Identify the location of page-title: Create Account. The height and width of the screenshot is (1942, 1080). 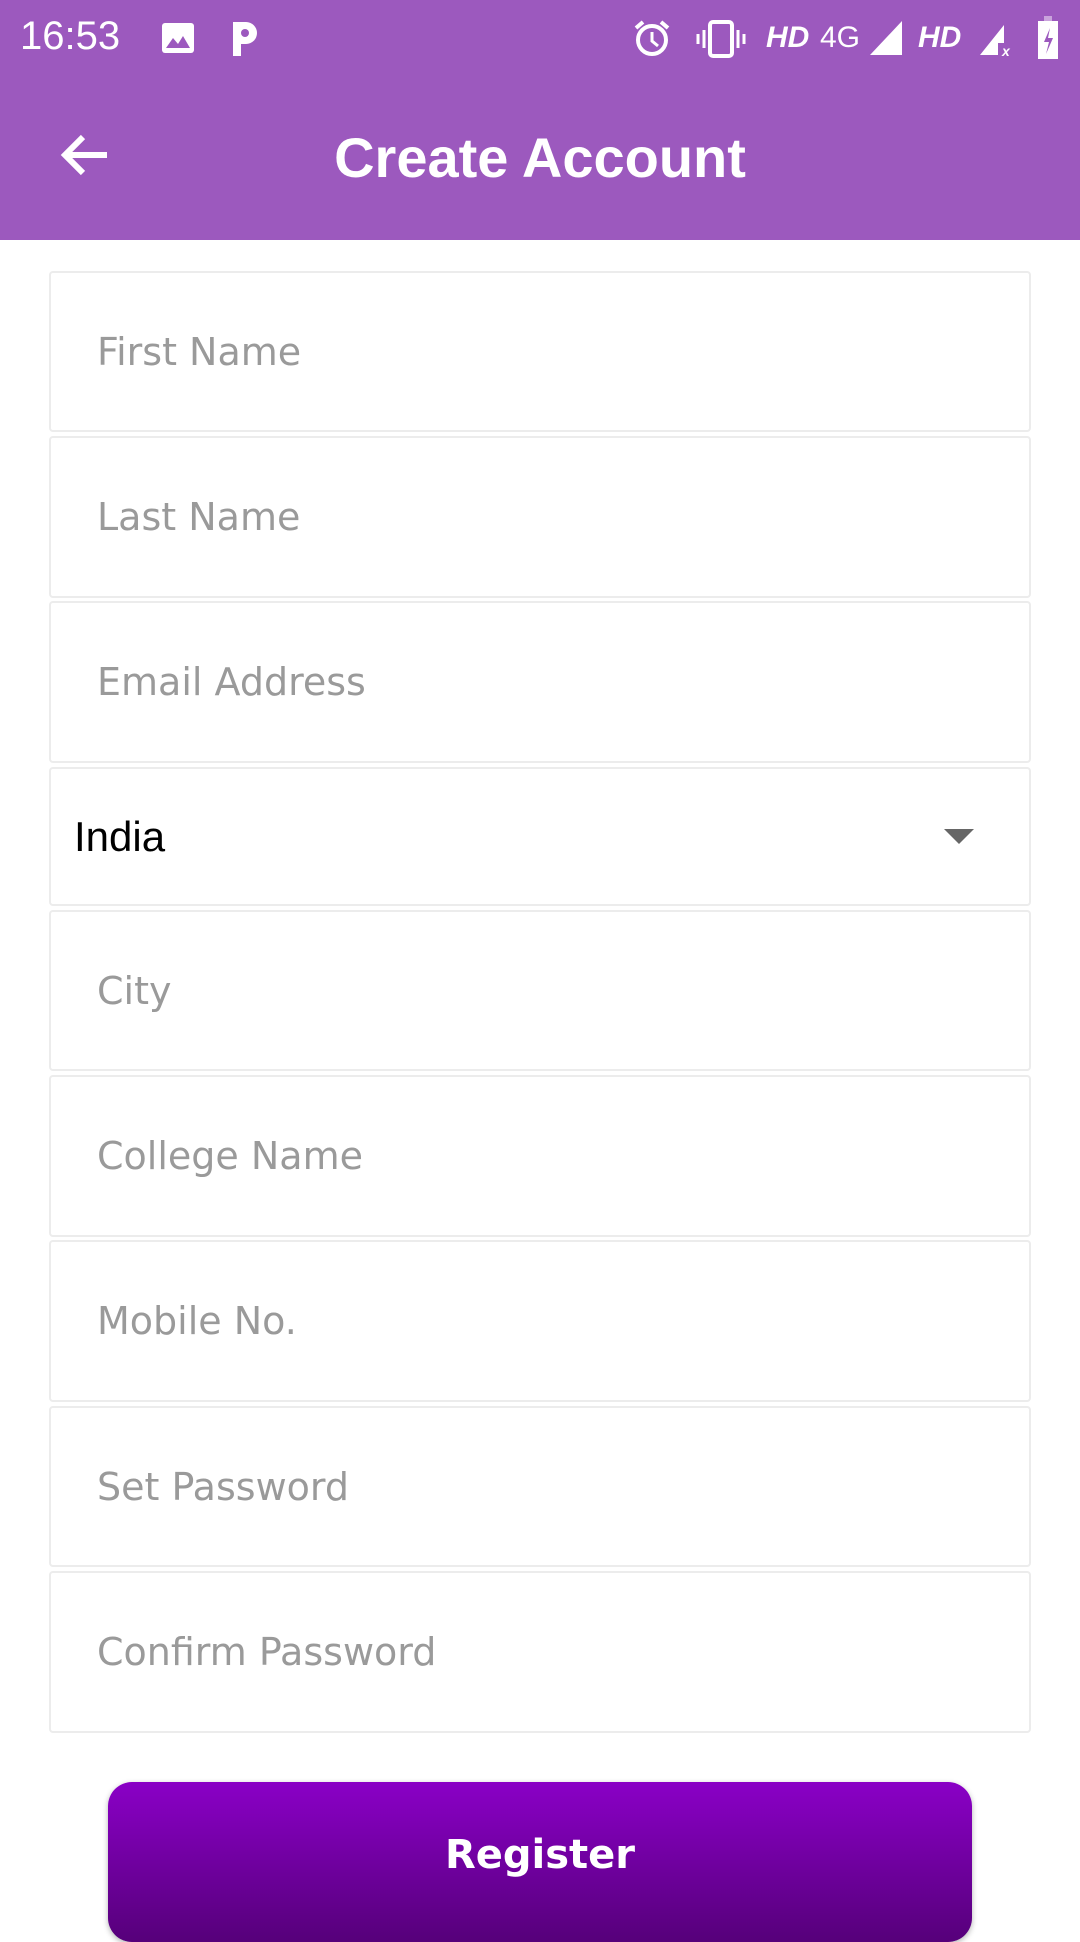
(540, 157).